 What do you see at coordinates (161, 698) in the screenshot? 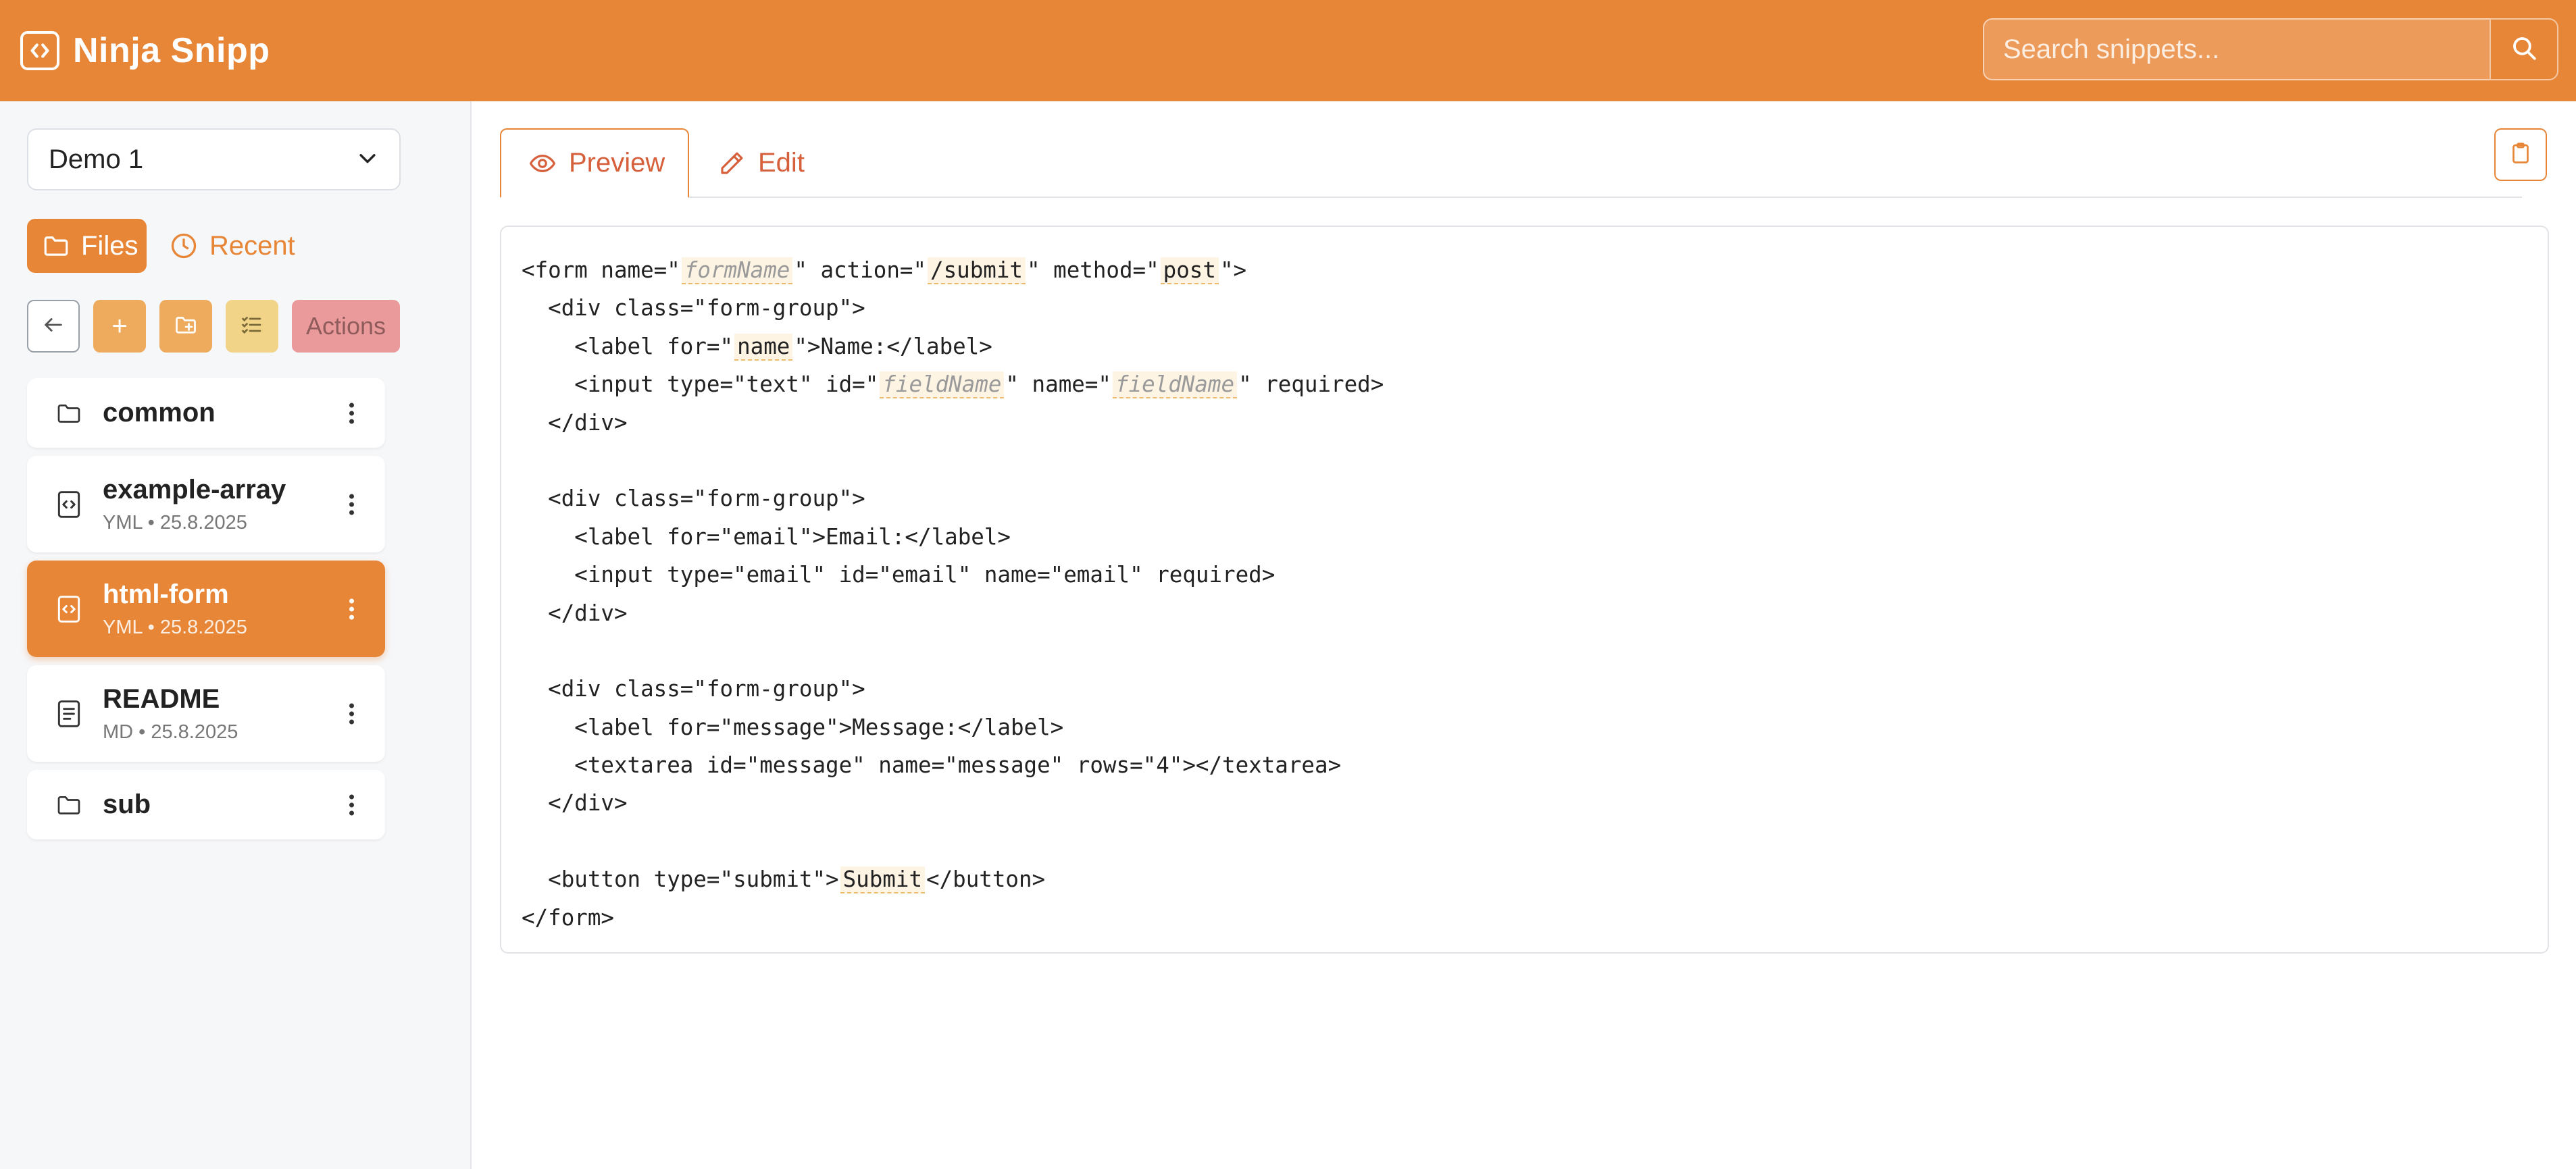
I see `list-item-name: README` at bounding box center [161, 698].